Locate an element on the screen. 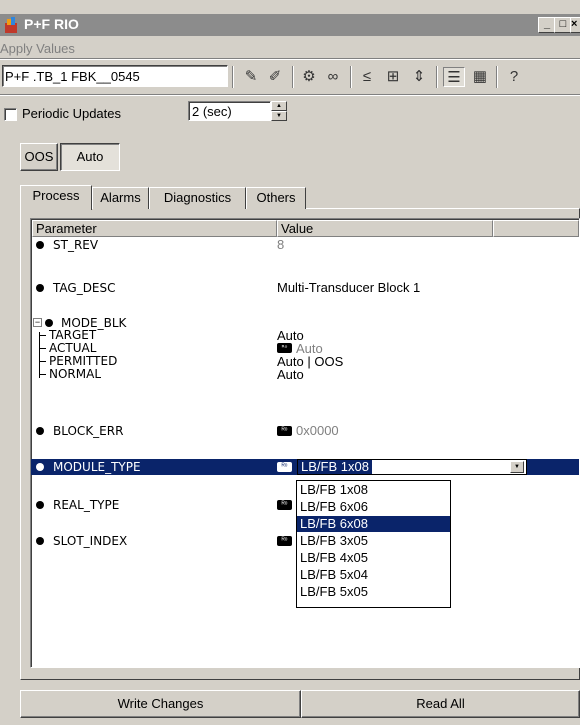  param-name: SLOT_INDEX is located at coordinates (90, 541).